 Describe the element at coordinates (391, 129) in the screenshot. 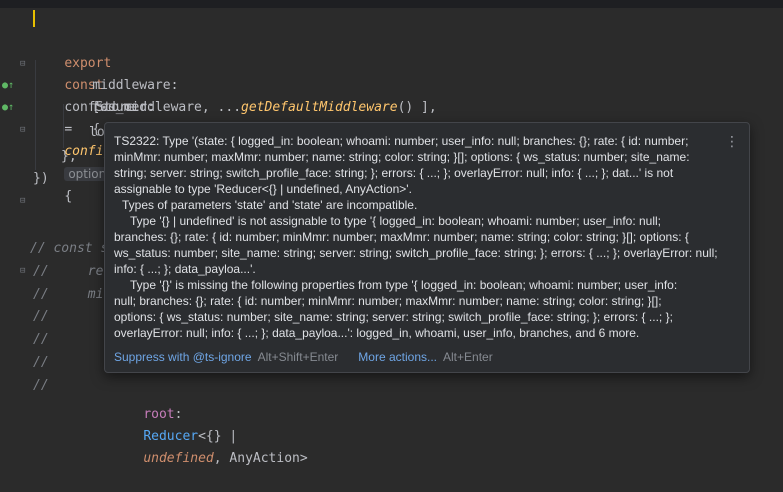

I see `code-line: root: rootReducer,` at that location.